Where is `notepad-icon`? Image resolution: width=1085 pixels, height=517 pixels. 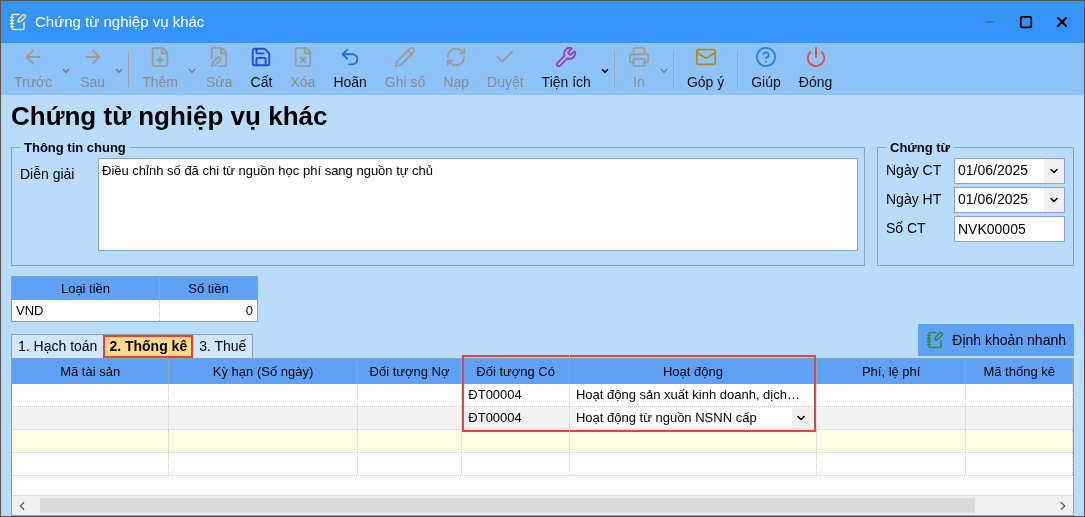 notepad-icon is located at coordinates (935, 340).